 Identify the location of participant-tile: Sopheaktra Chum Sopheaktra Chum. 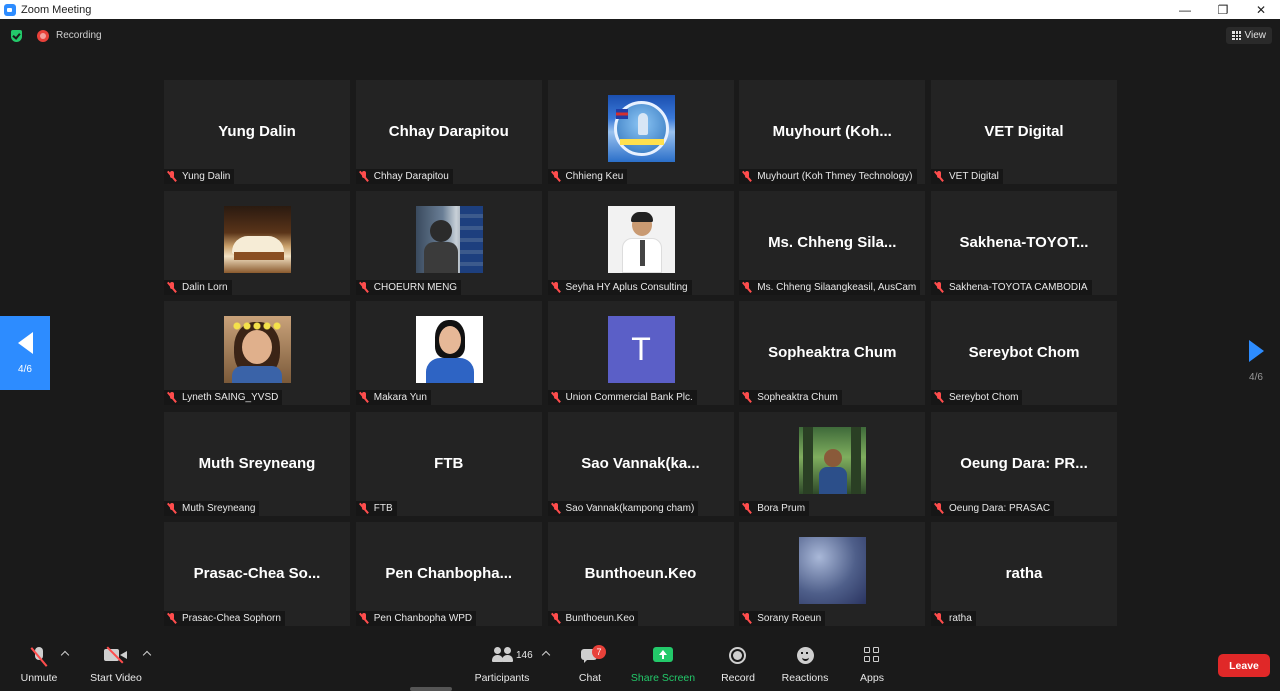
(832, 353).